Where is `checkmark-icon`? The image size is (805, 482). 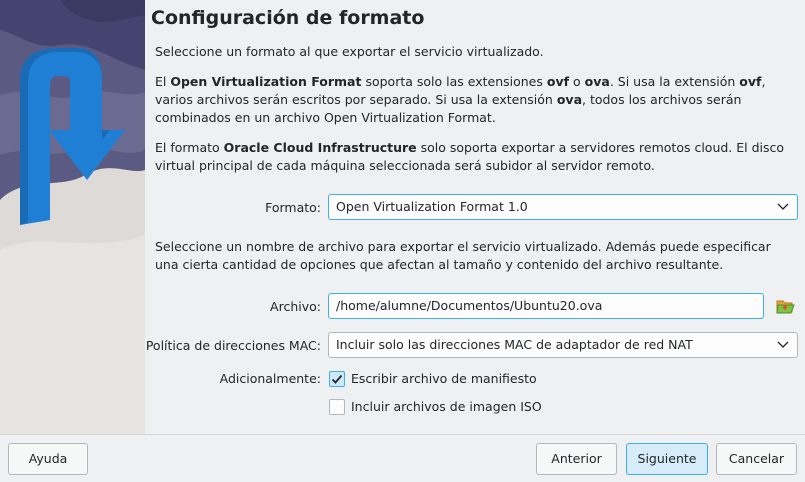 checkmark-icon is located at coordinates (337, 379).